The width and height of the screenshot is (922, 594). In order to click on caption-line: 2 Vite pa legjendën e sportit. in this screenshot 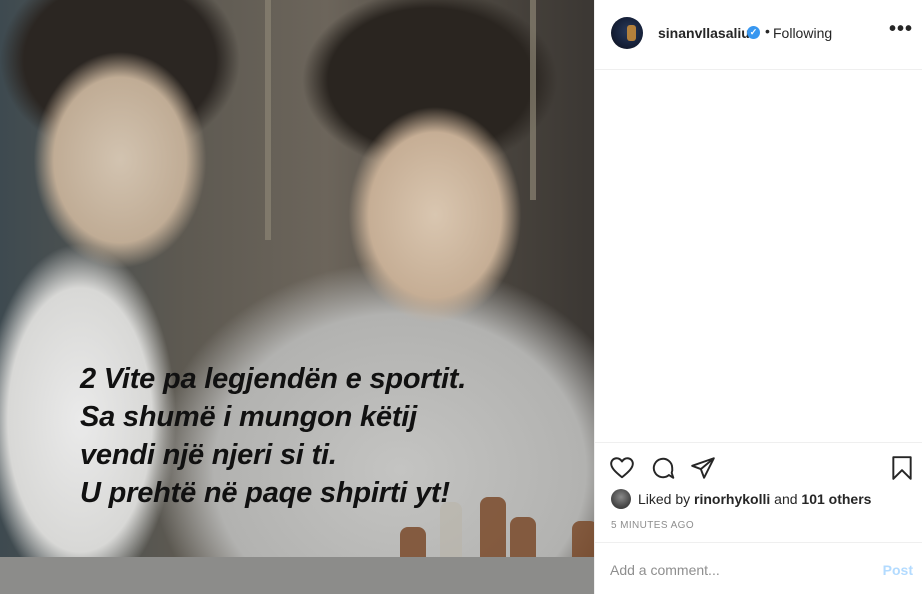, I will do `click(273, 379)`.